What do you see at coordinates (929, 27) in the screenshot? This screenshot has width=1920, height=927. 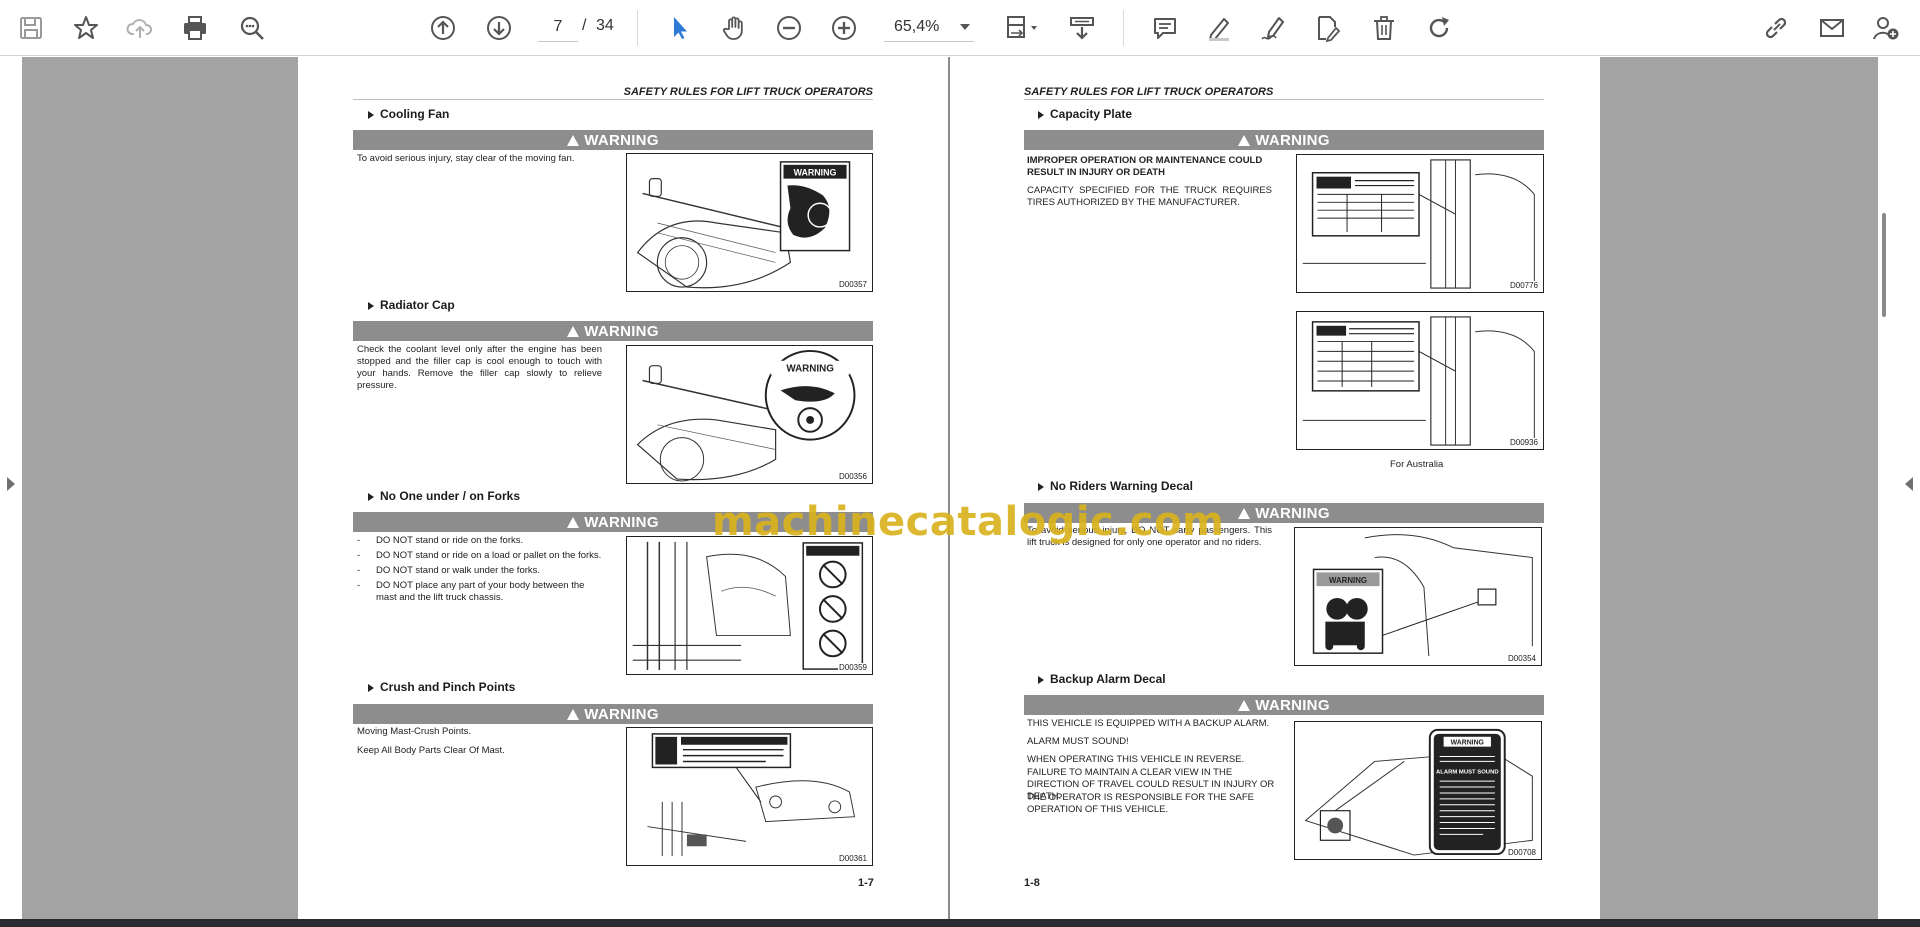 I see `zoom-level-dropdown: 65,4%` at bounding box center [929, 27].